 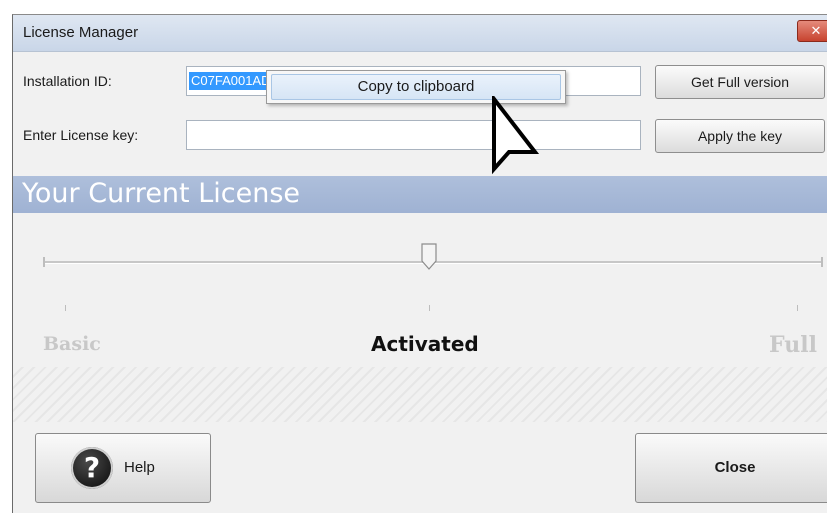 What do you see at coordinates (740, 136) in the screenshot?
I see `apply-key-button: Apply the key` at bounding box center [740, 136].